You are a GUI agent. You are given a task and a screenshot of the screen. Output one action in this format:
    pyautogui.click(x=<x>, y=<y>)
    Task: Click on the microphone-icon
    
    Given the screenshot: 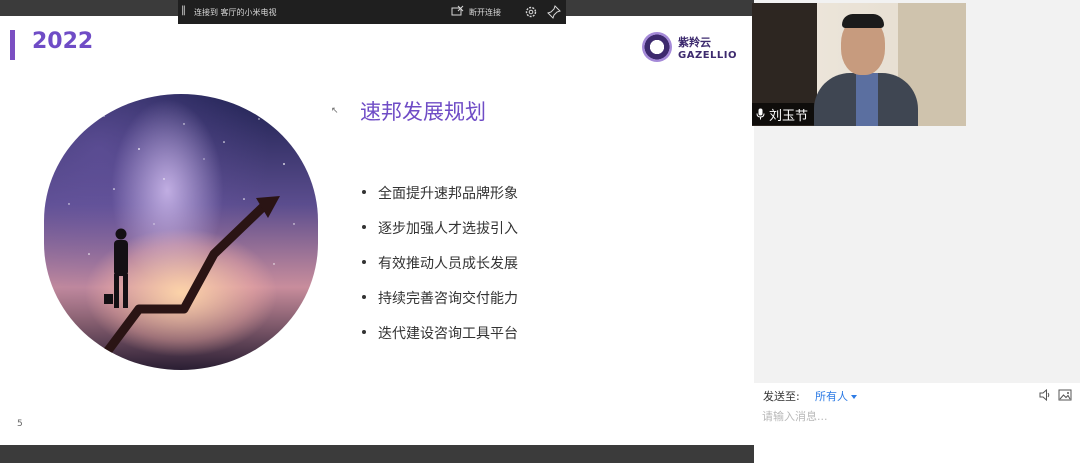 What is the action you would take?
    pyautogui.click(x=760, y=114)
    